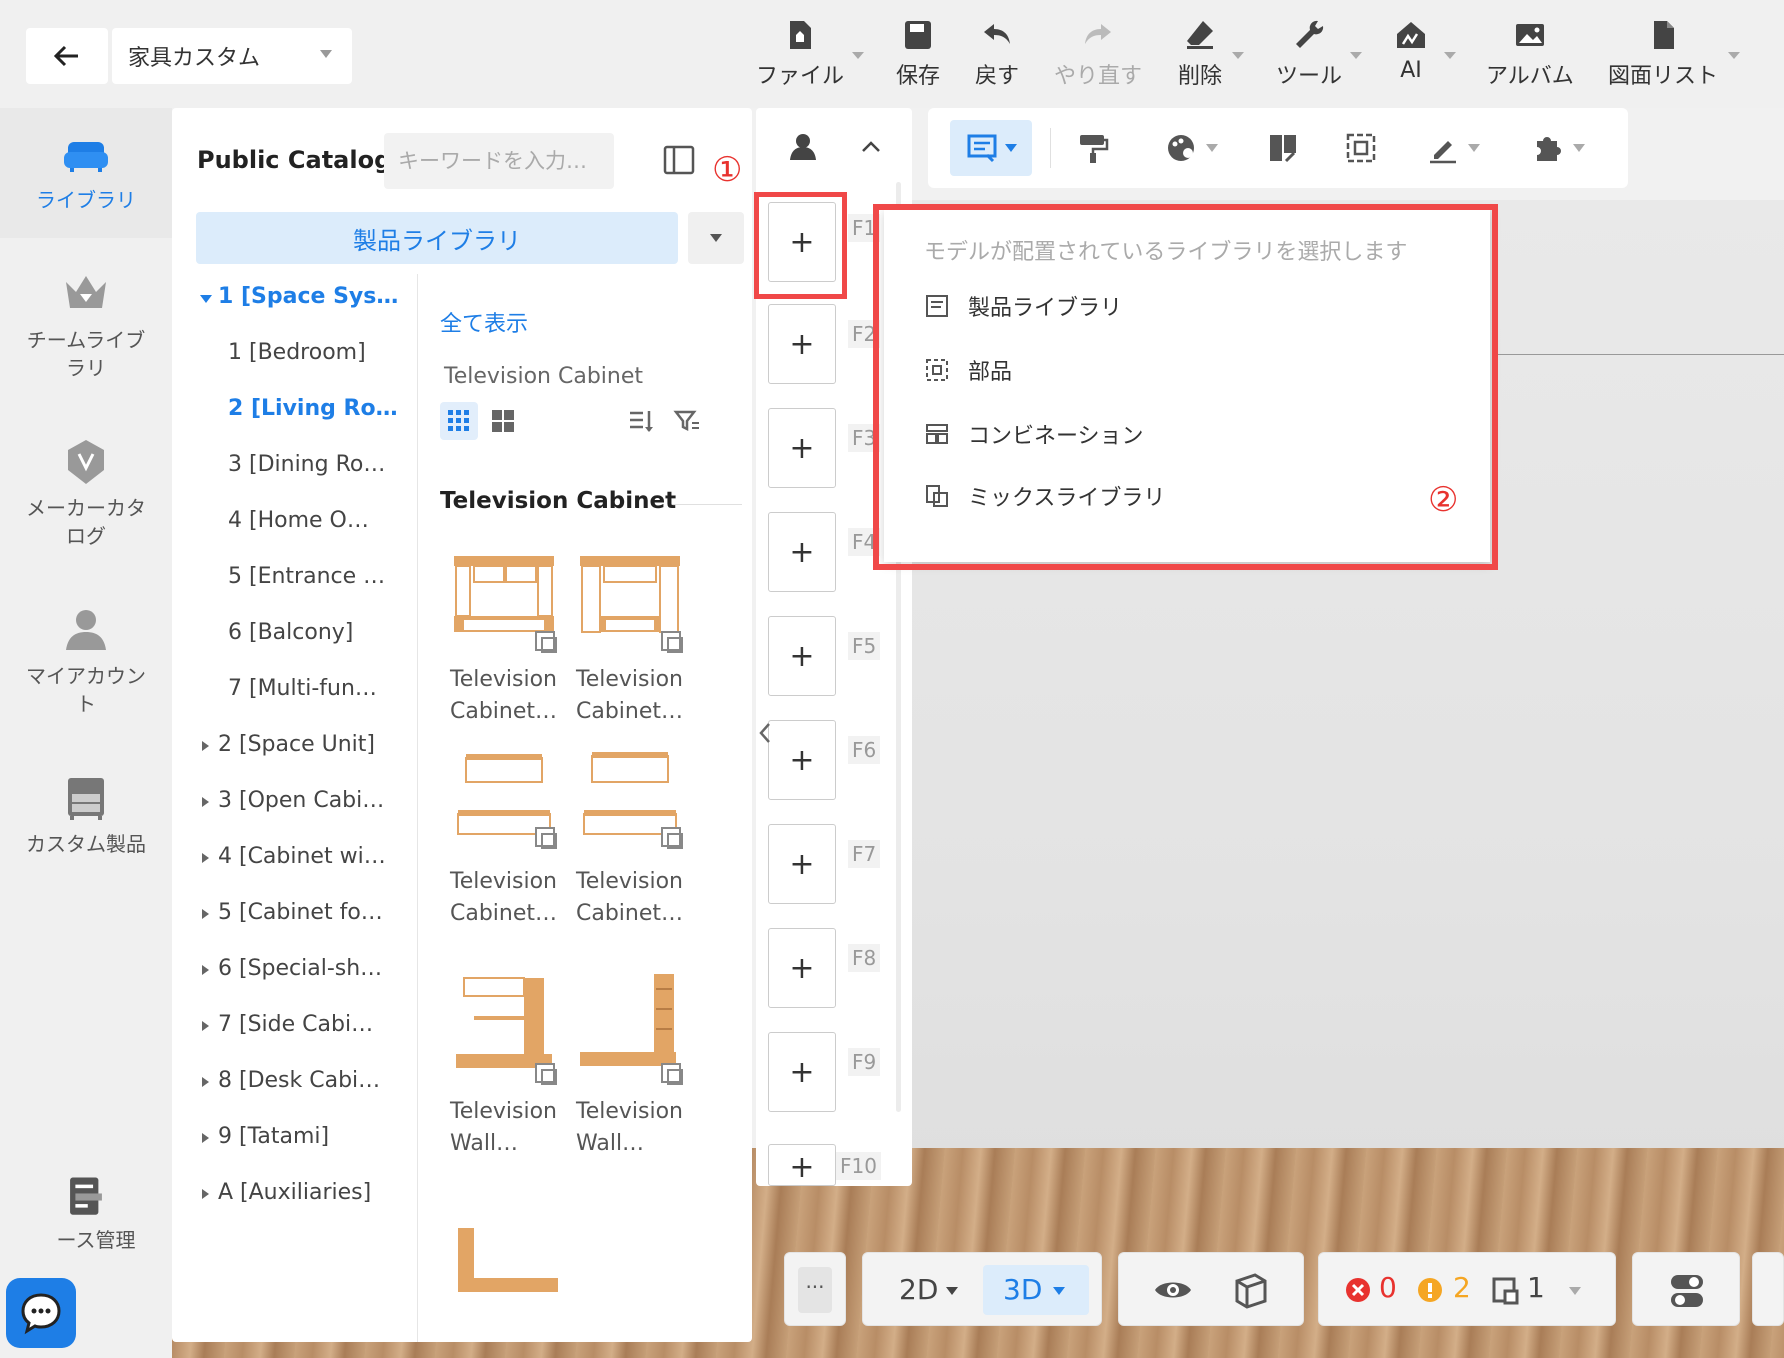 The height and width of the screenshot is (1358, 1784). Describe the element at coordinates (802, 760) in the screenshot. I see `floor-slot-f6: +` at that location.